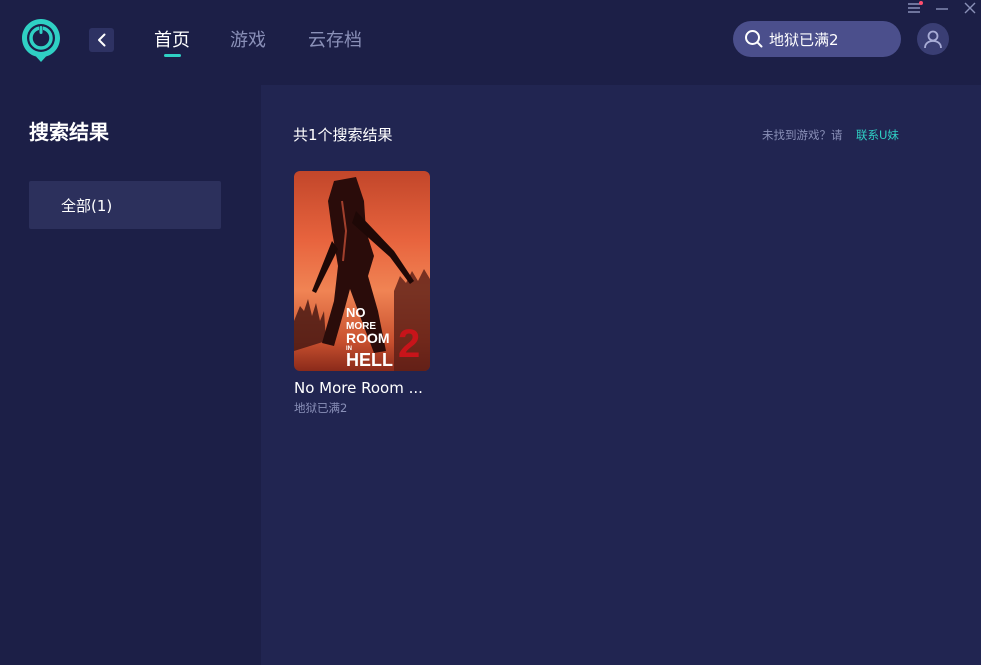 The image size is (981, 665). Describe the element at coordinates (125, 205) in the screenshot. I see `filter-all: 全部(1)` at that location.